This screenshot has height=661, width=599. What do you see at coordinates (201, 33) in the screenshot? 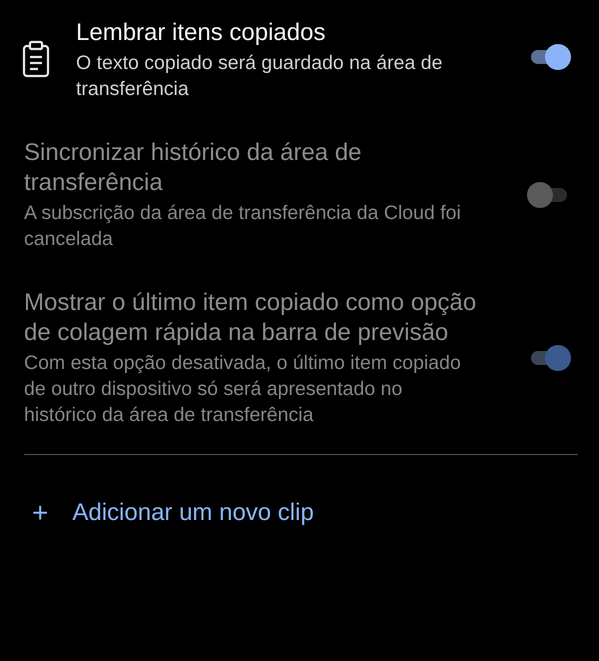
I see `setting-title: Lembrar itens copiados` at bounding box center [201, 33].